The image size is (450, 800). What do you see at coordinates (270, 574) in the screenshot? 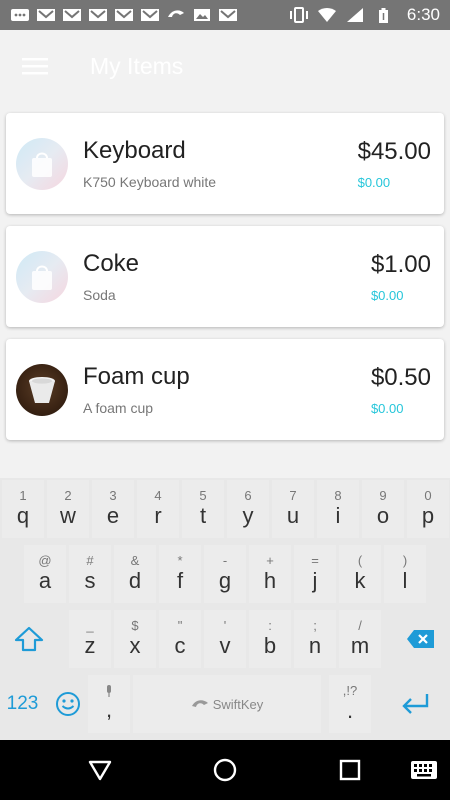
I see `key-h: + h` at bounding box center [270, 574].